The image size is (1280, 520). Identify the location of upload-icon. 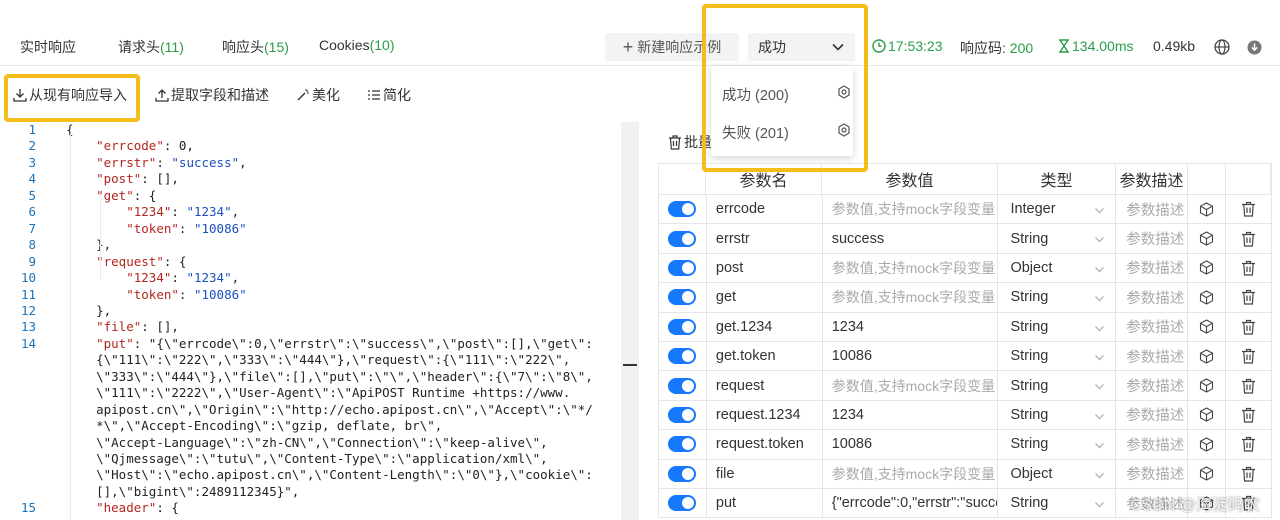
(162, 95).